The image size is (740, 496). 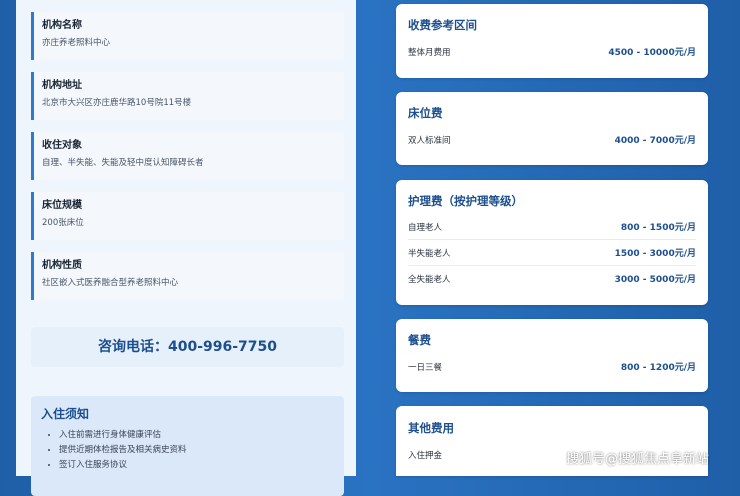 What do you see at coordinates (117, 103) in the screenshot?
I see `info-value: 北京市大兴区亦庄鹿华路10号院11号楼` at bounding box center [117, 103].